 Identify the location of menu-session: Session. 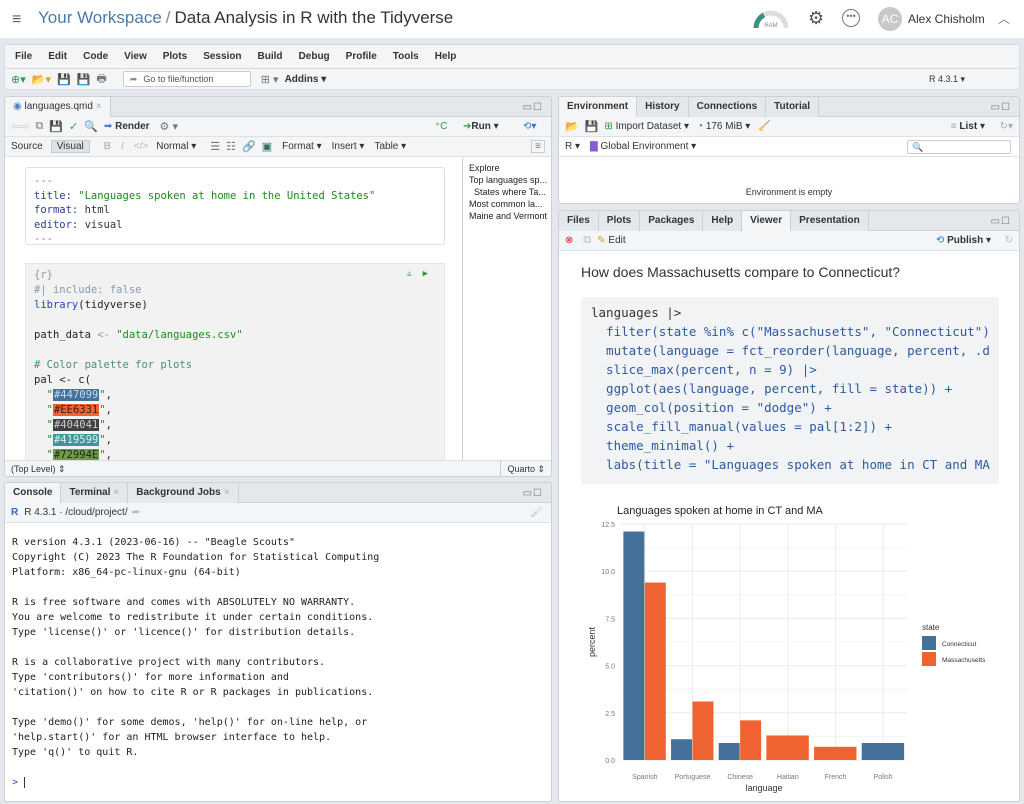
(222, 56).